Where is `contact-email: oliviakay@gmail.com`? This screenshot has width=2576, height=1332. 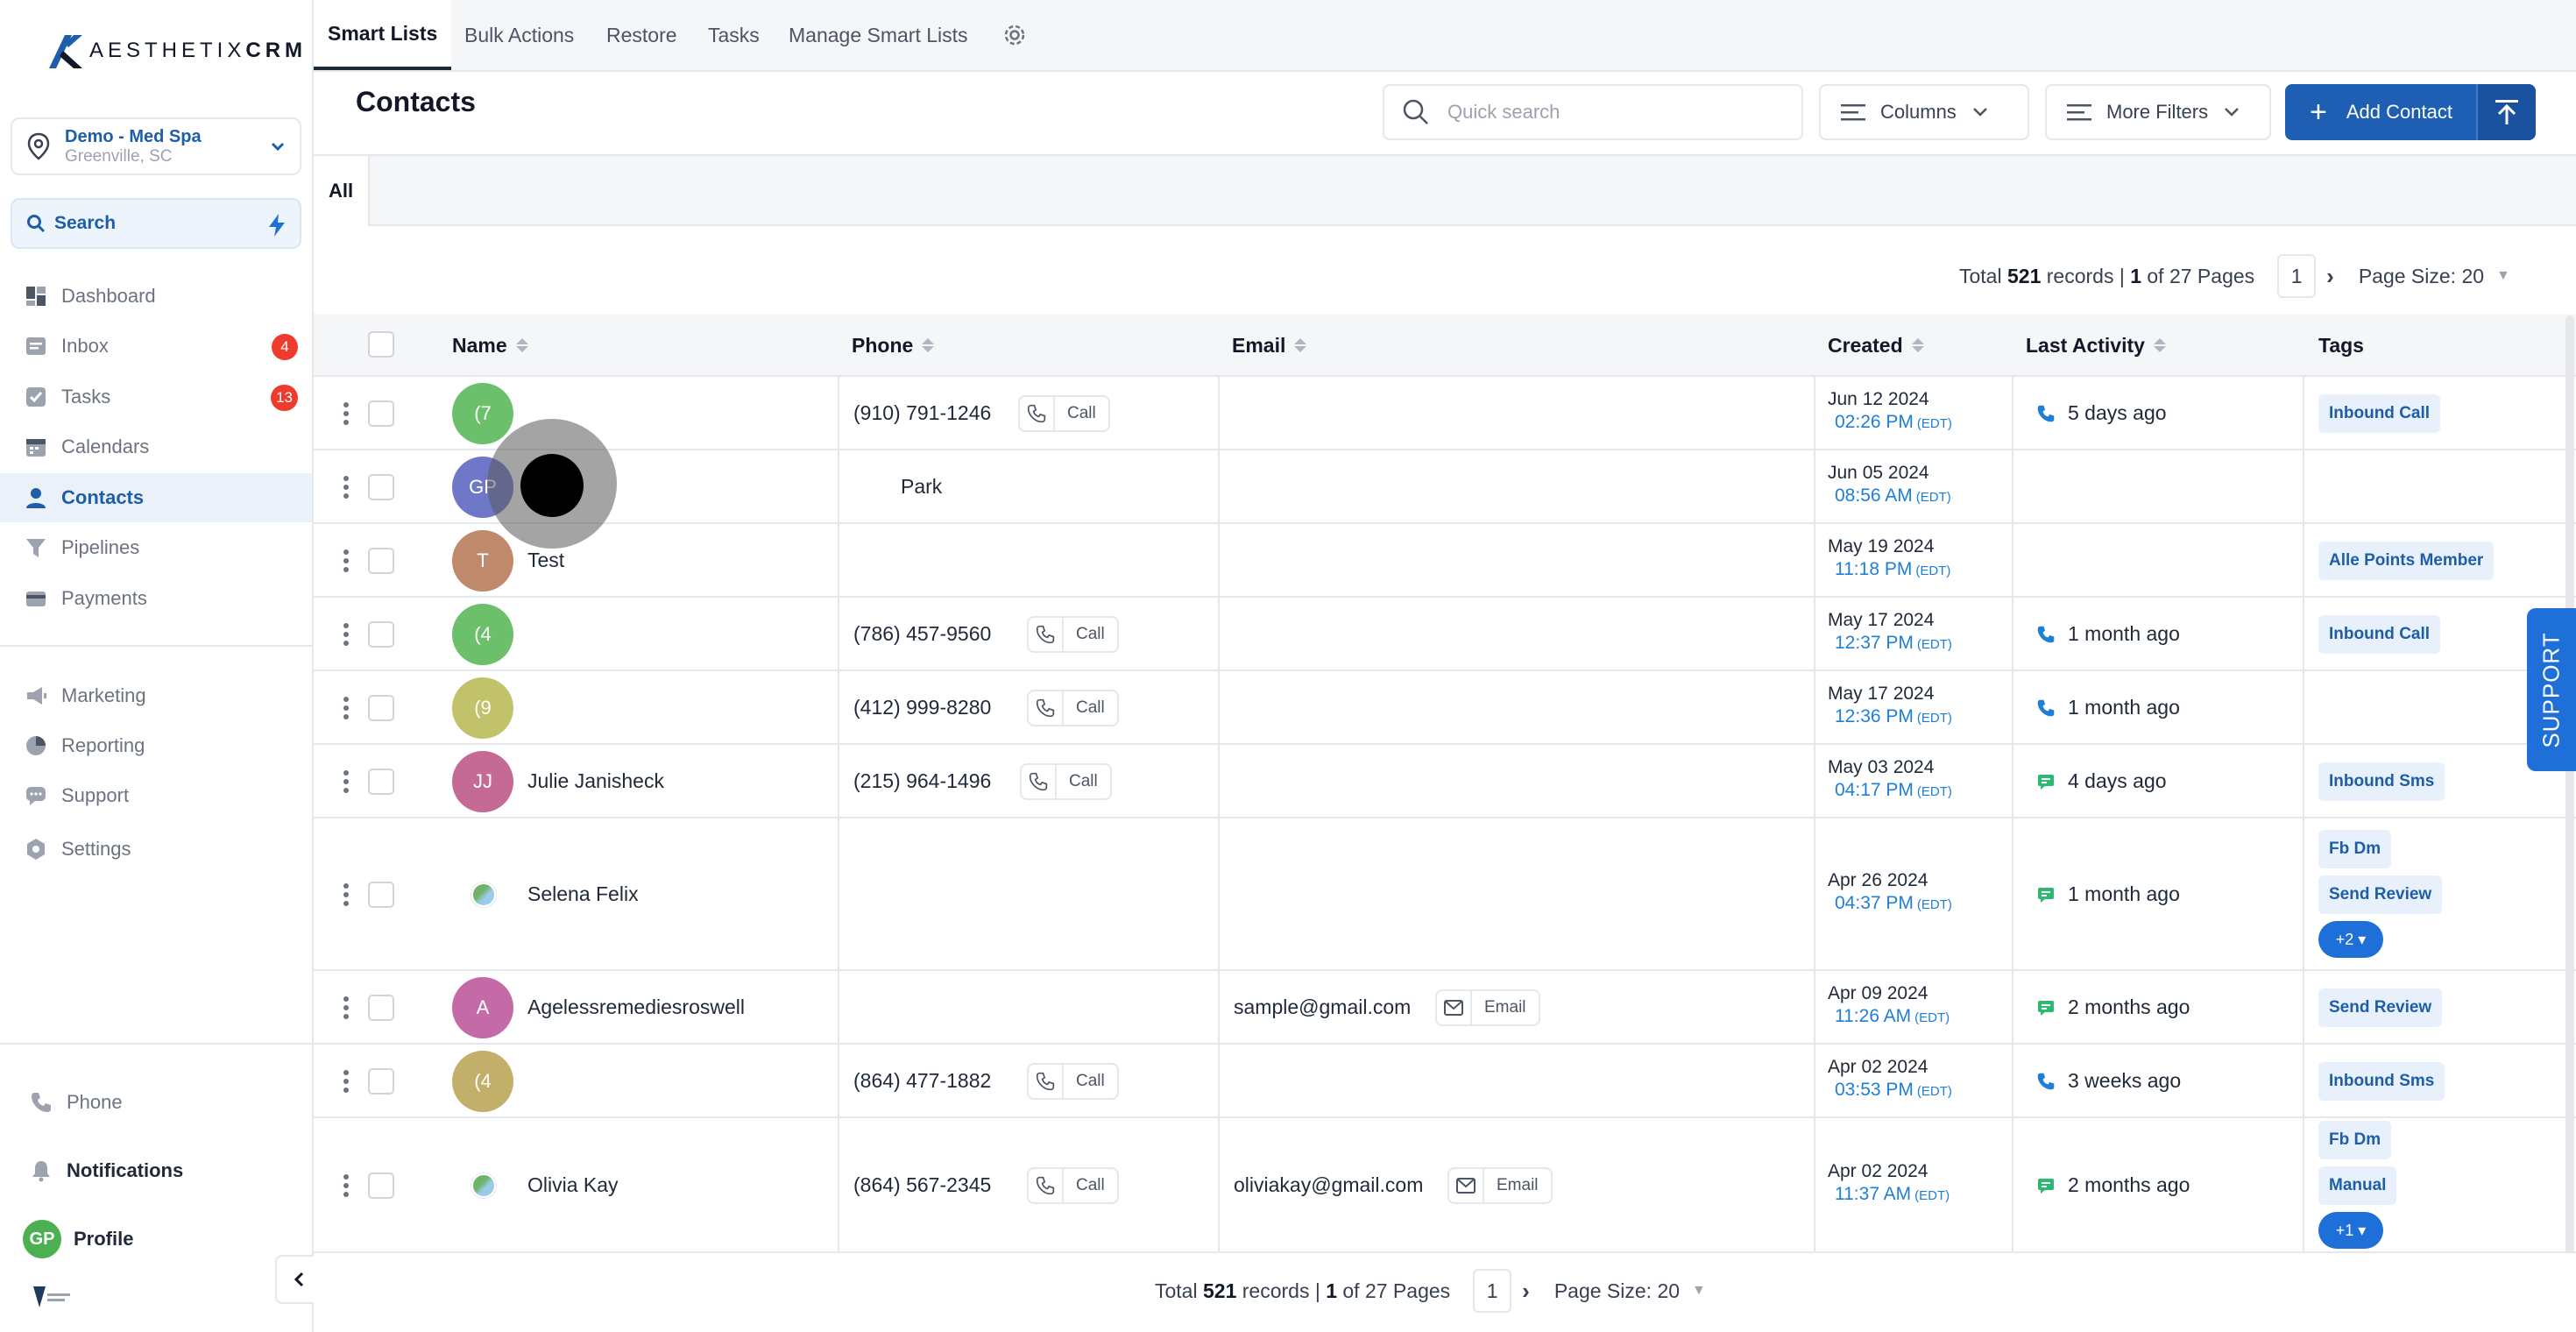 contact-email: oliviakay@gmail.com is located at coordinates (1328, 1185).